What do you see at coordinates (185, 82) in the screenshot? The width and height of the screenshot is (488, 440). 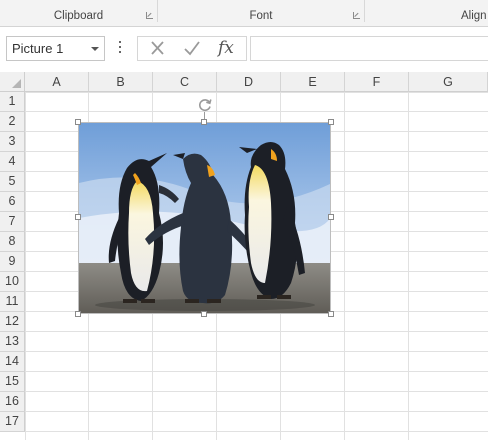 I see `column-header-c: C` at bounding box center [185, 82].